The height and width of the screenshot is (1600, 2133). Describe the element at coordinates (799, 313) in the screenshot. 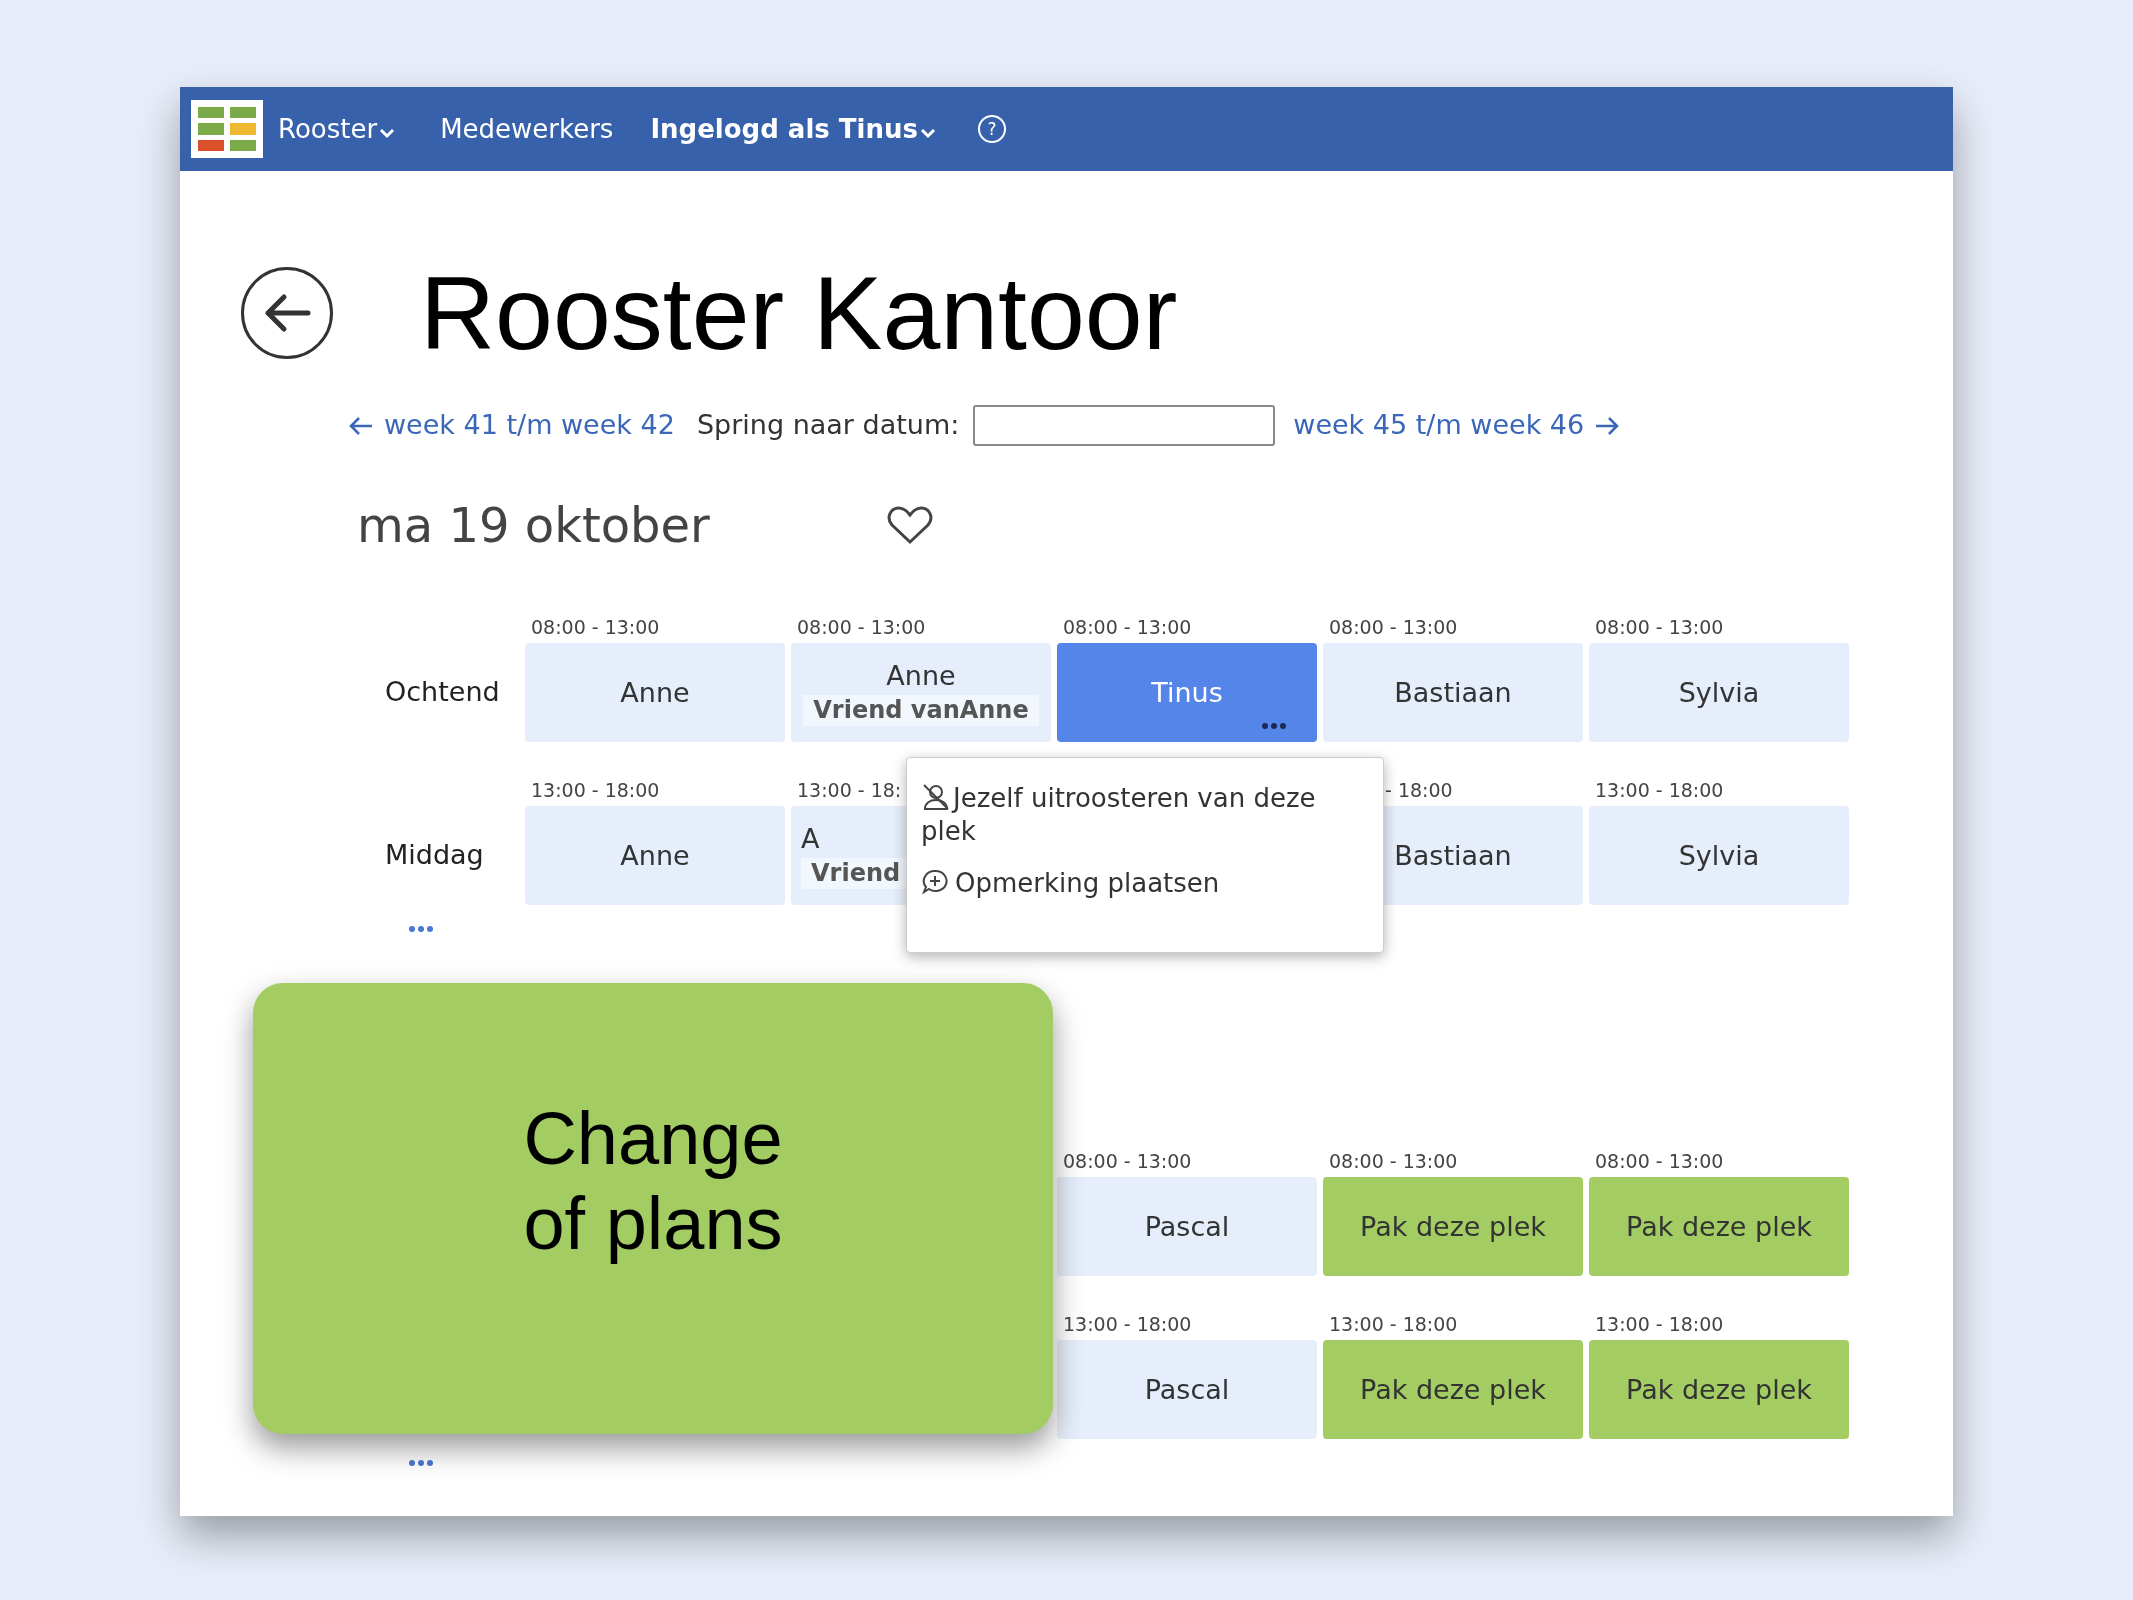

I see `page-title: Rooster Kantoor` at that location.